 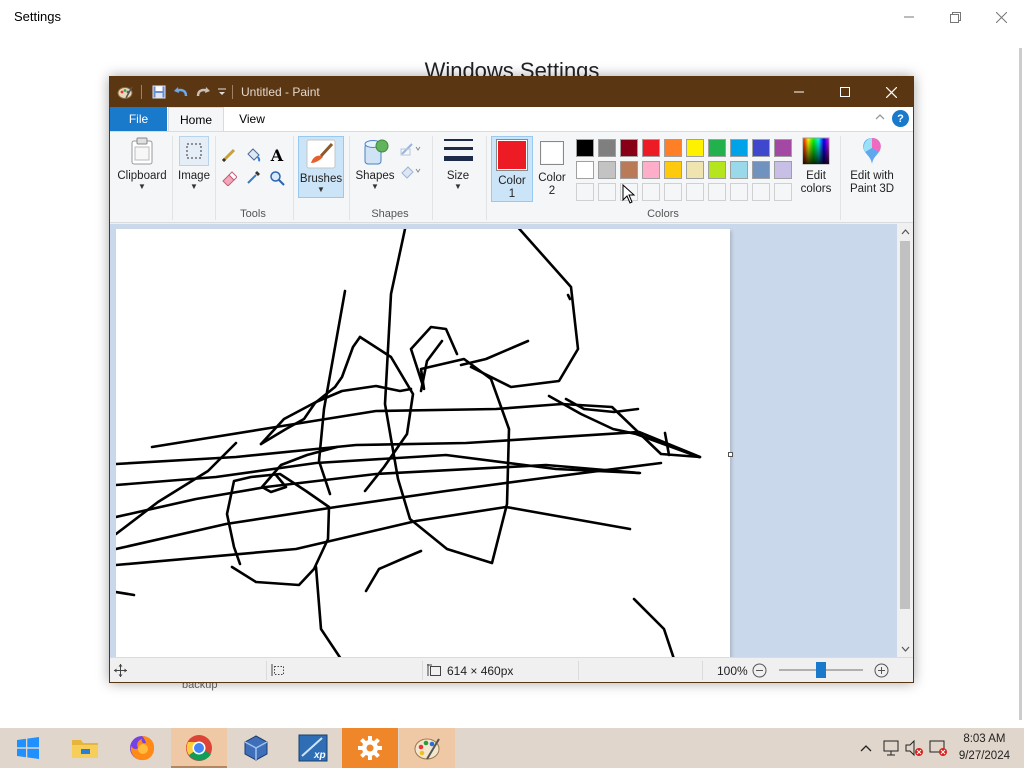 I want to click on undo-icon, so click(x=181, y=92).